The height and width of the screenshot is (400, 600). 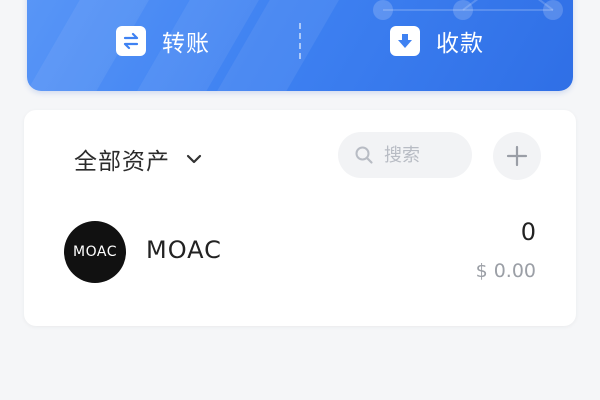 What do you see at coordinates (528, 232) in the screenshot?
I see `asset-amount: 0` at bounding box center [528, 232].